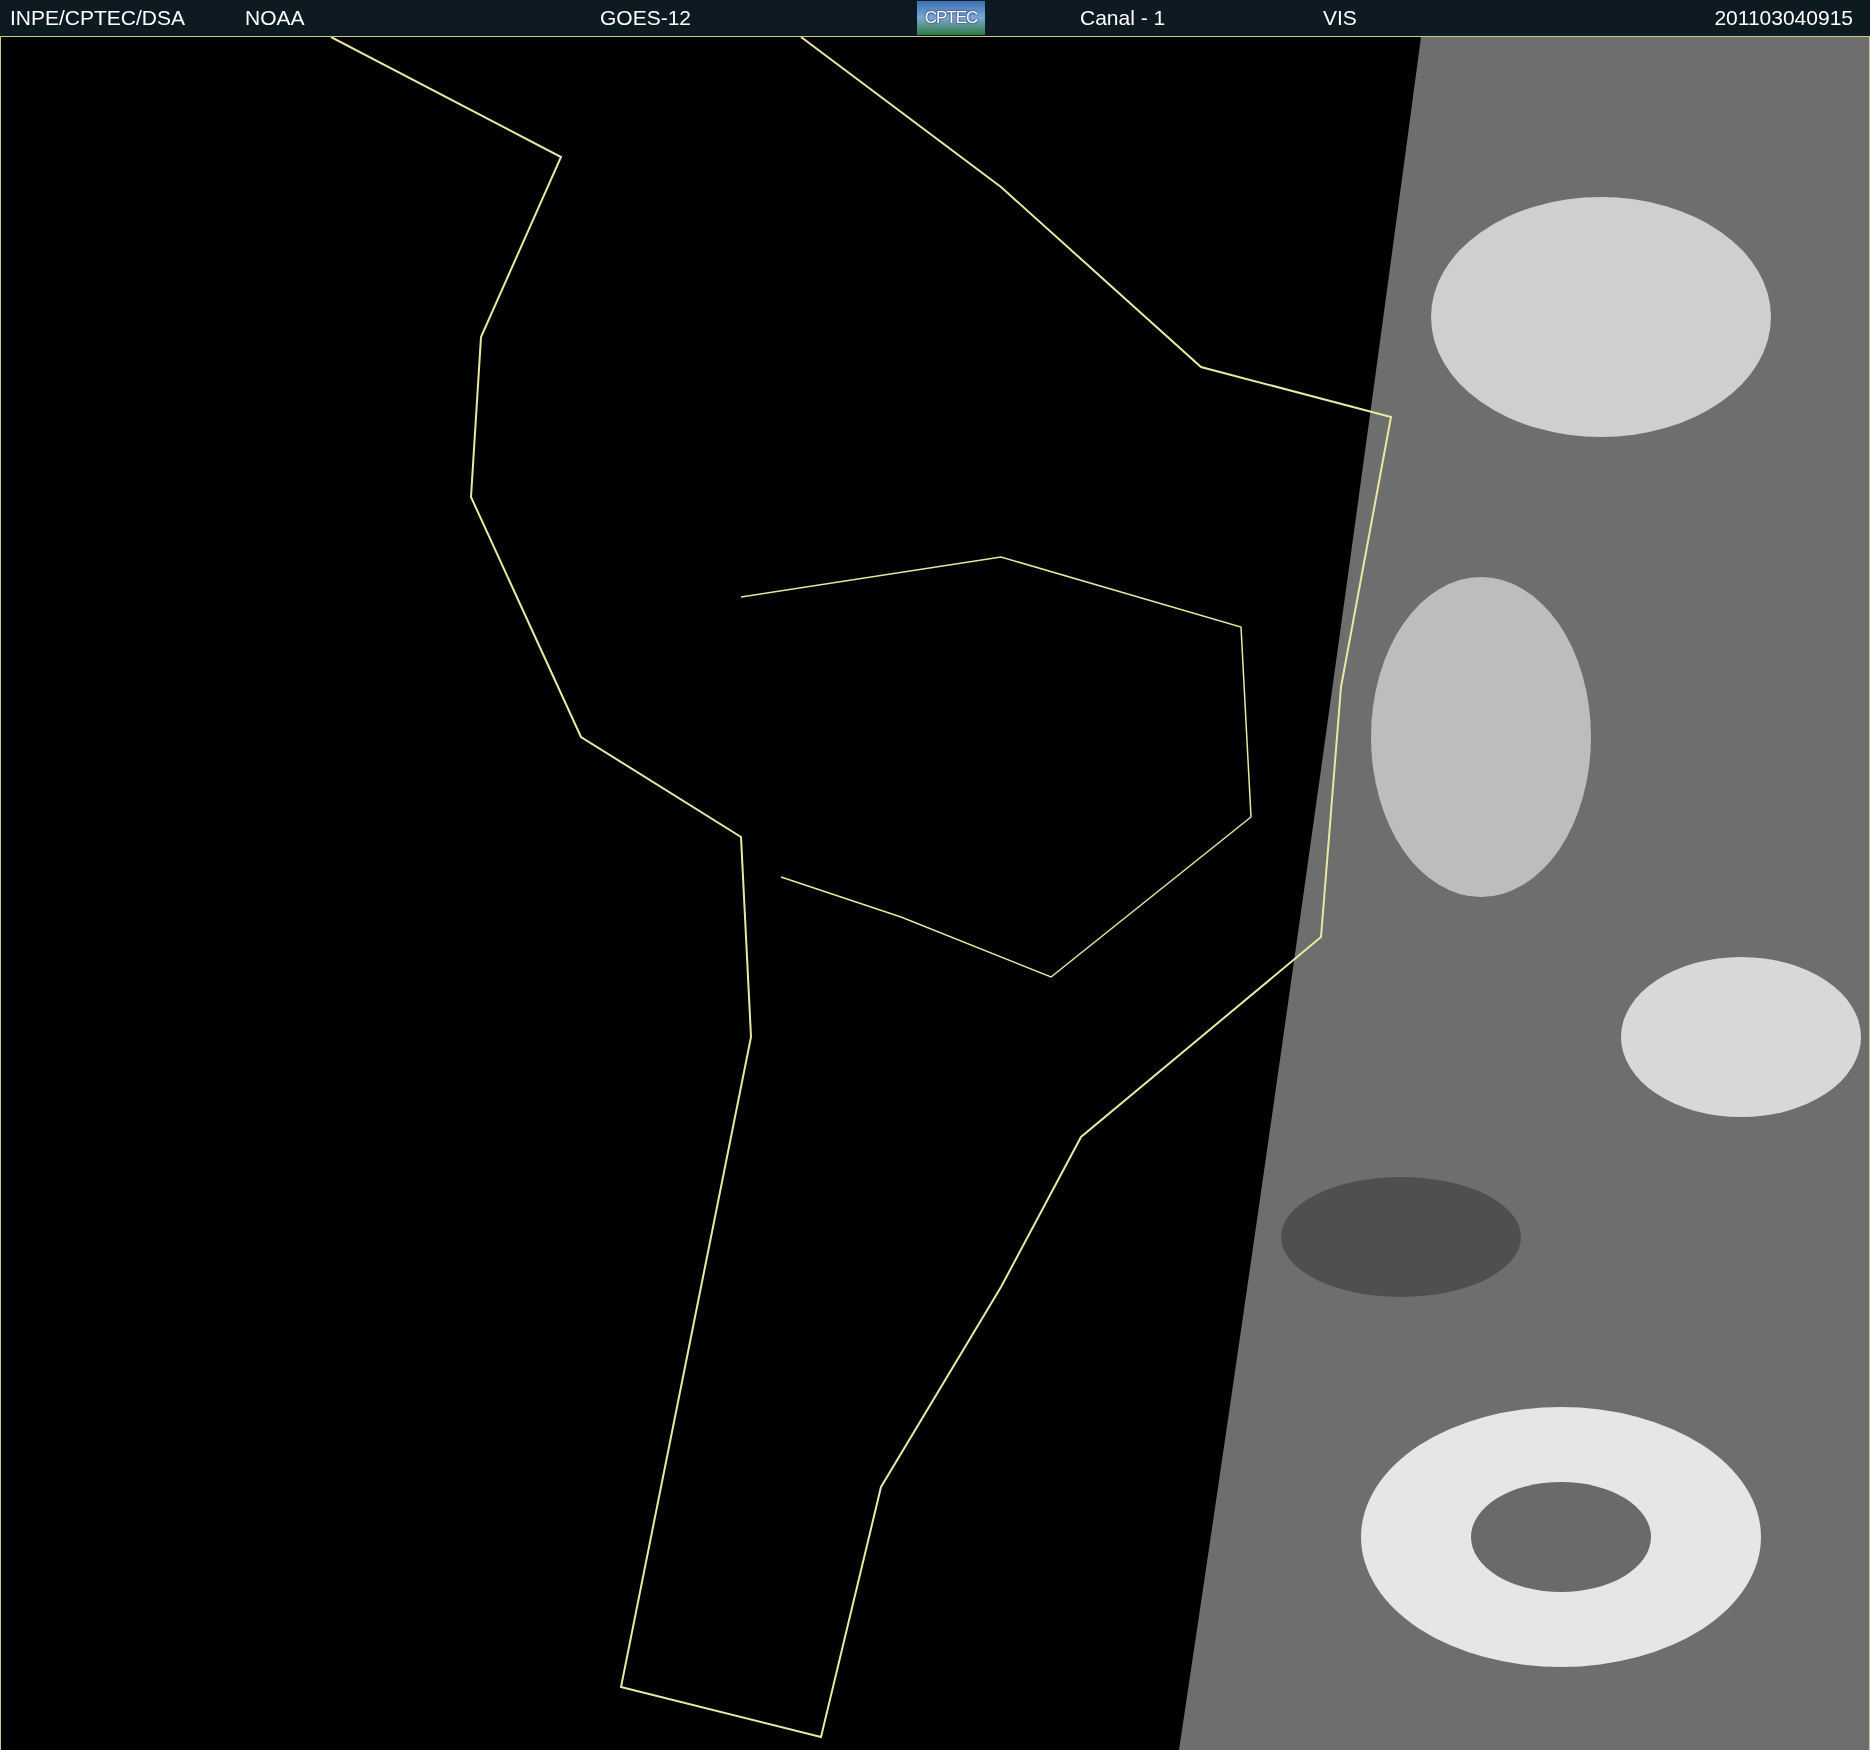 The height and width of the screenshot is (1750, 1870). What do you see at coordinates (98, 18) in the screenshot?
I see `source-label: INPE/CPTEC/DSA` at bounding box center [98, 18].